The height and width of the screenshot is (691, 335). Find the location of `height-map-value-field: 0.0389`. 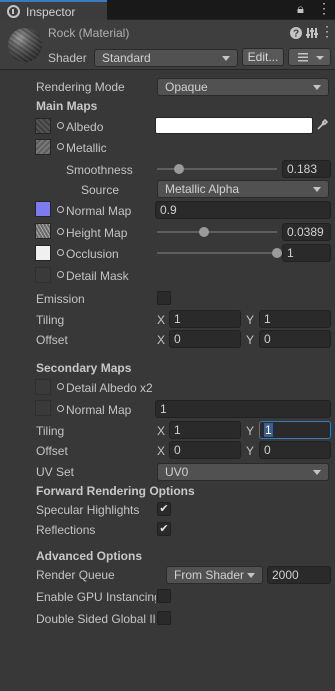

height-map-value-field: 0.0389 is located at coordinates (306, 232).